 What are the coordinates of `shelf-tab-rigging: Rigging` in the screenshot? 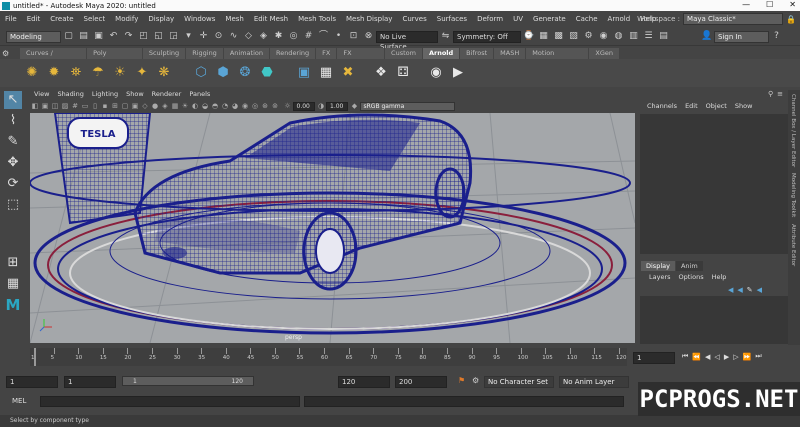 It's located at (204, 53).